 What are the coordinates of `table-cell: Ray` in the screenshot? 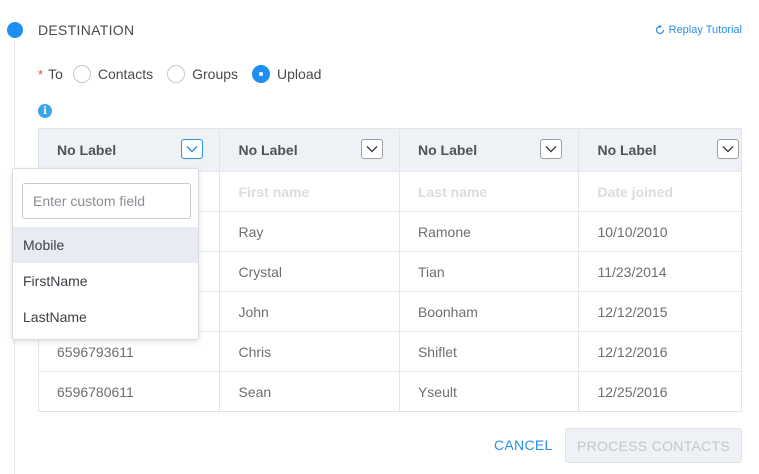 It's located at (308, 231).